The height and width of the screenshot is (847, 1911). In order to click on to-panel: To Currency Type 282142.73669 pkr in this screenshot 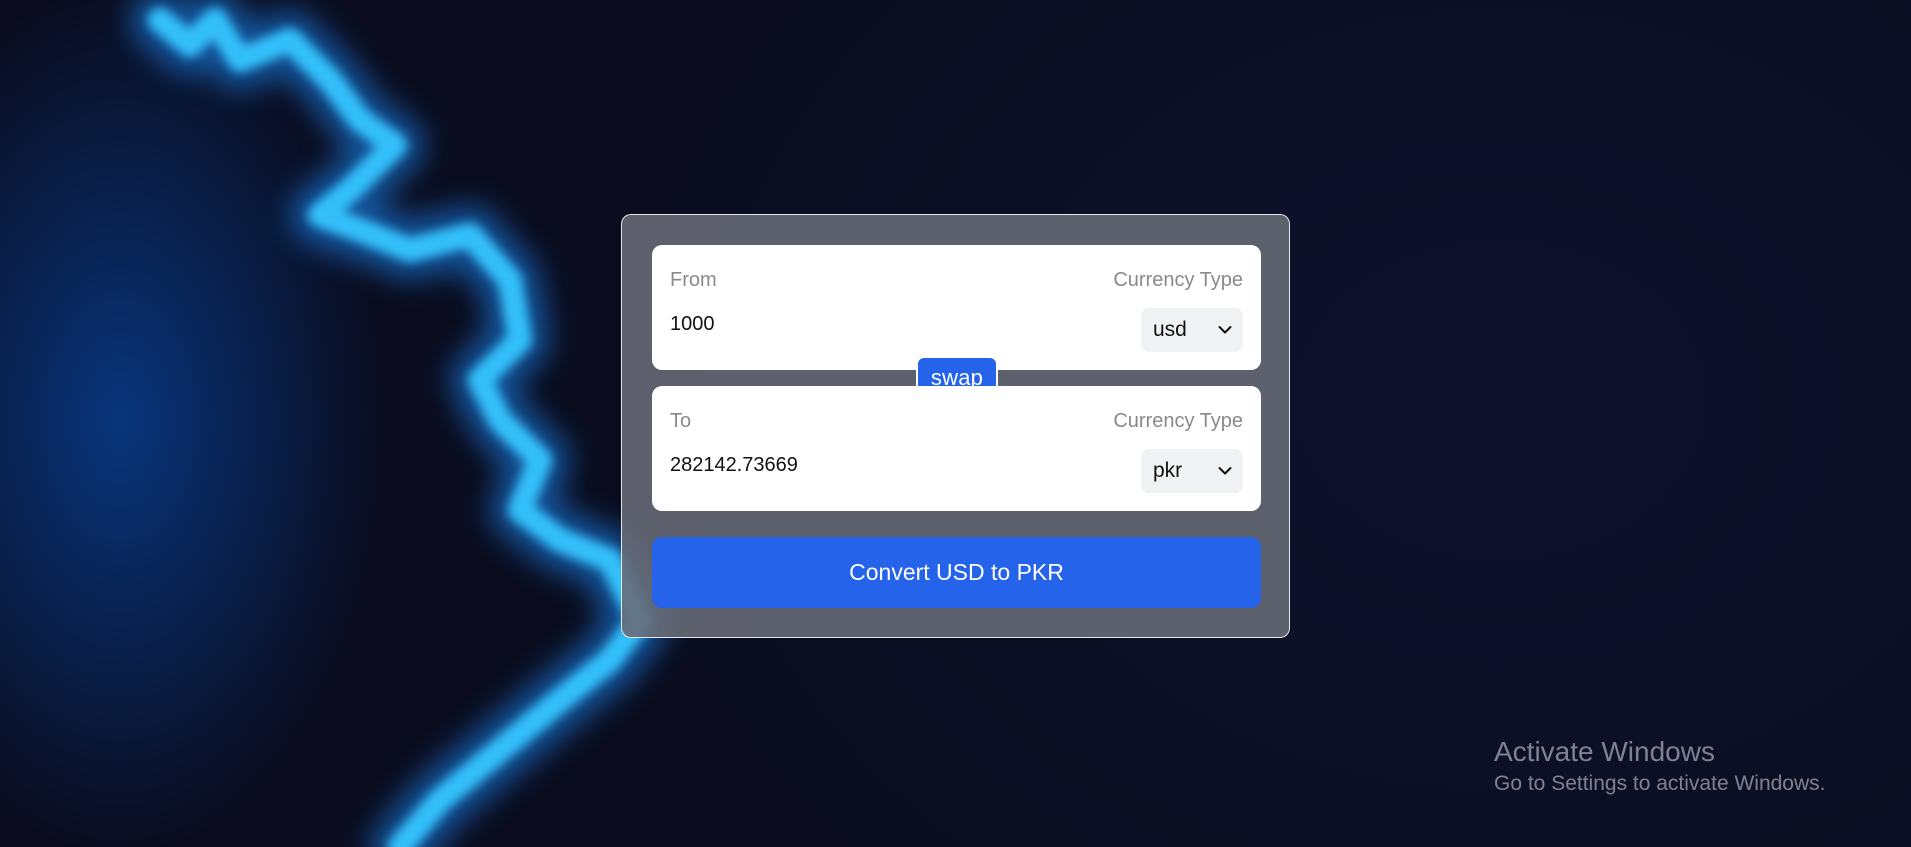, I will do `click(956, 448)`.